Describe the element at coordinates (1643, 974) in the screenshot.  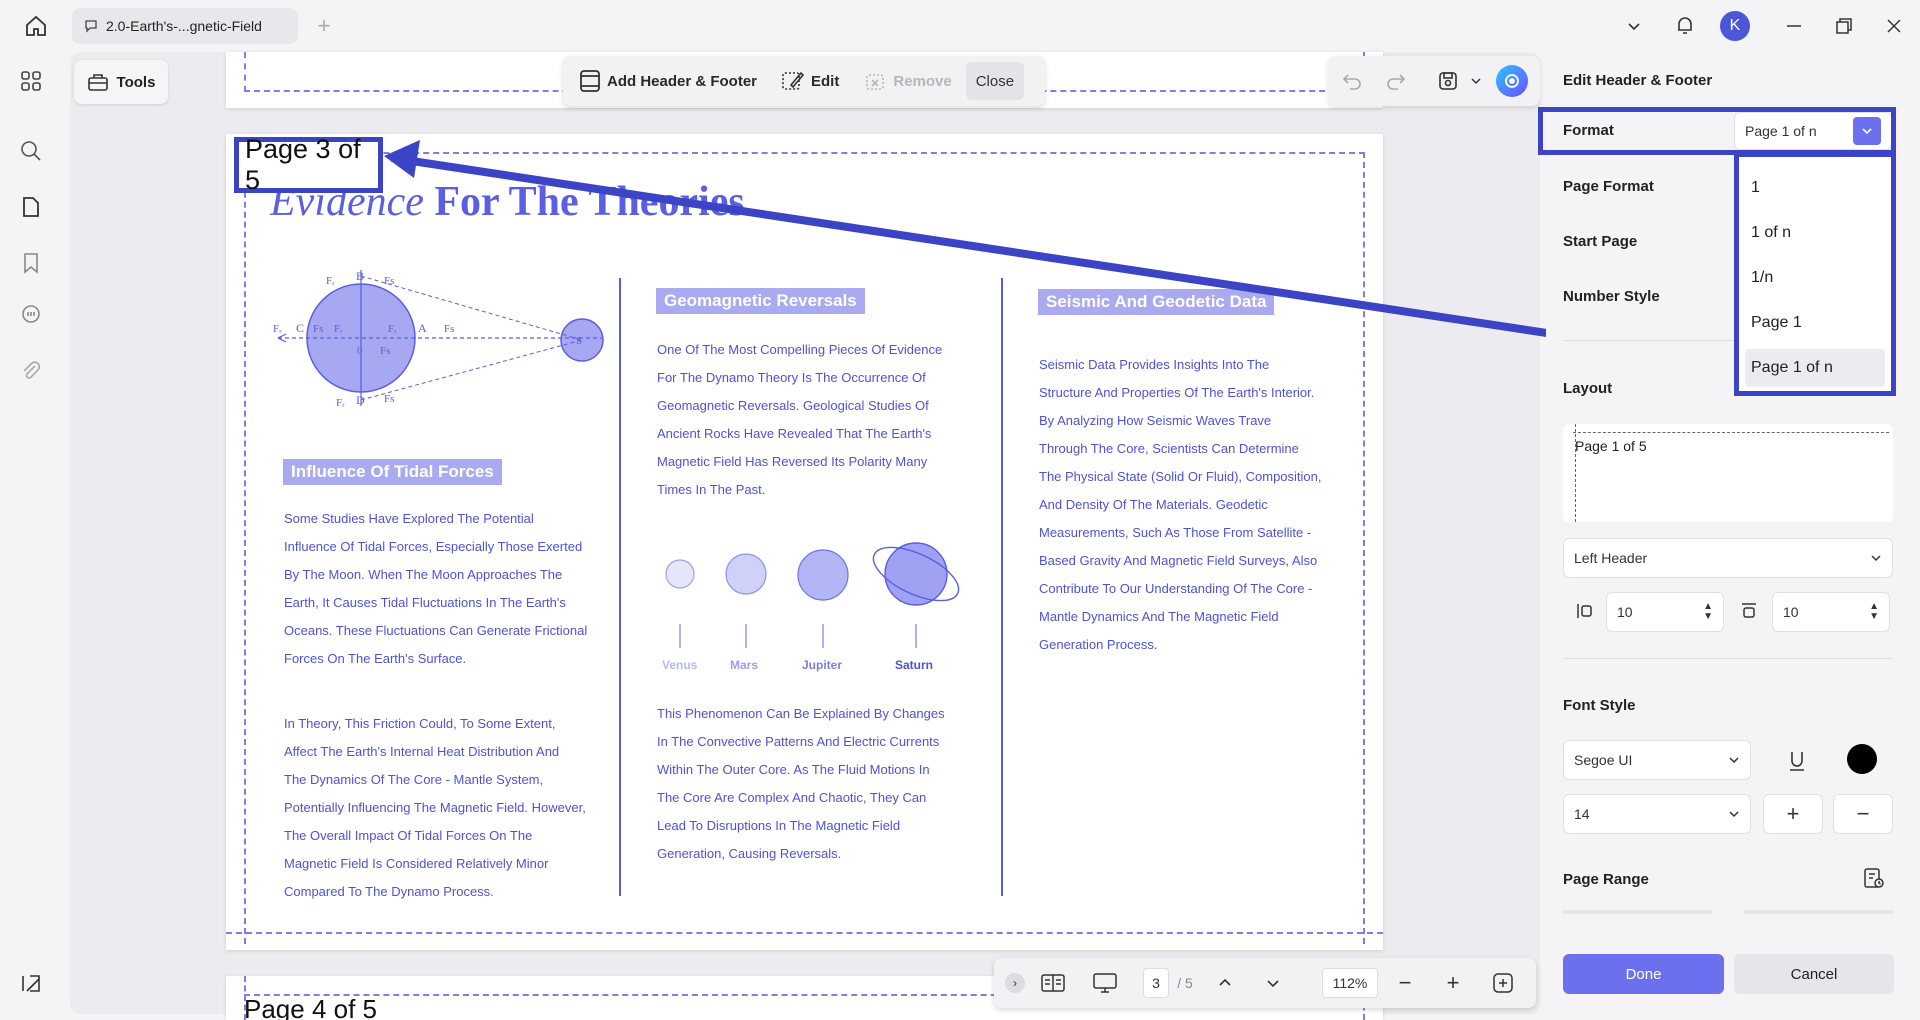
I see `done-button: Done` at that location.